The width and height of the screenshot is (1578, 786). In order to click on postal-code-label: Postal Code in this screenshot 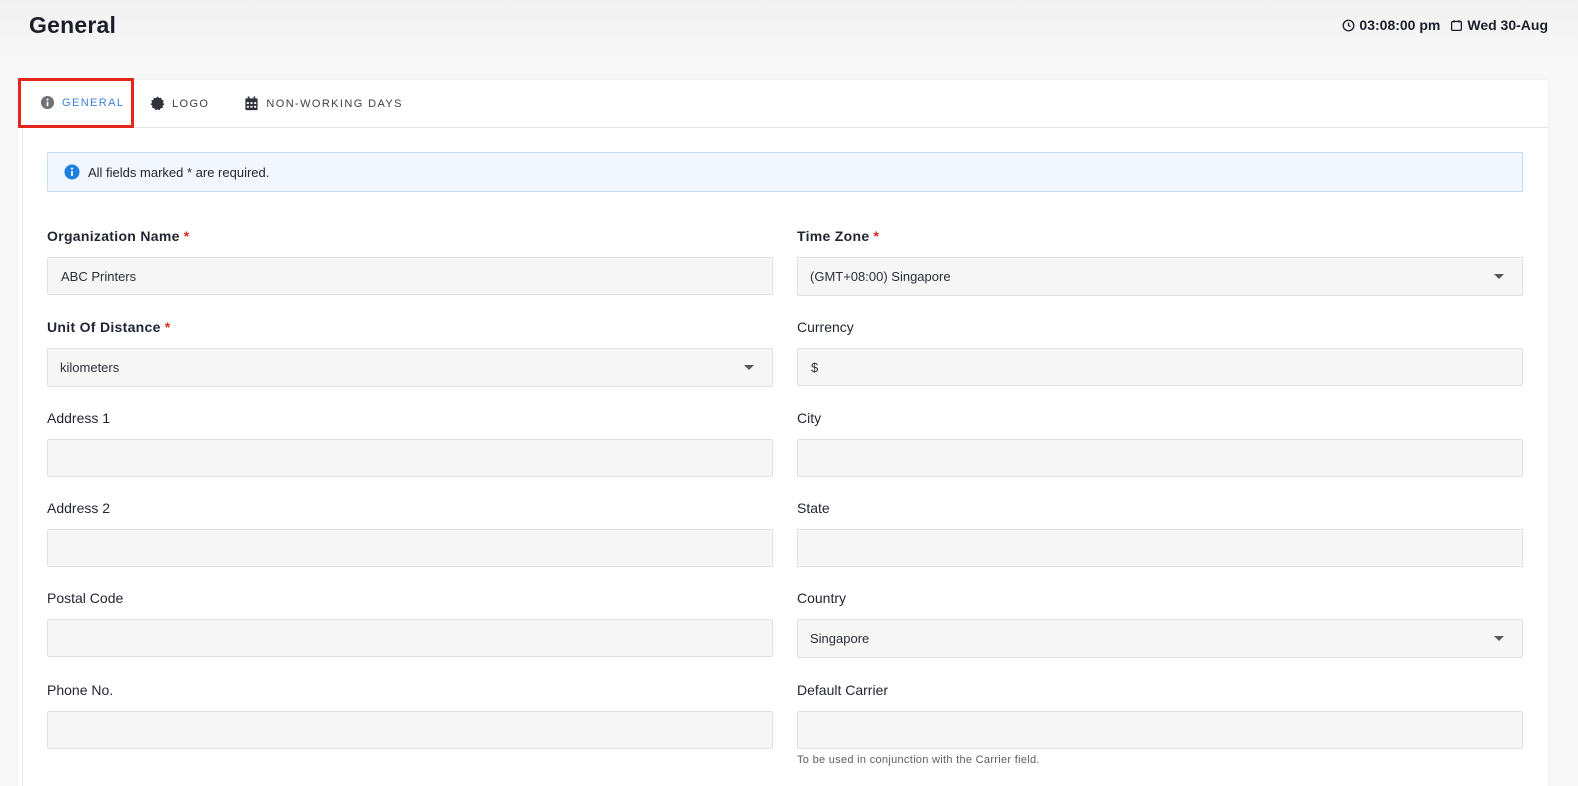, I will do `click(85, 598)`.